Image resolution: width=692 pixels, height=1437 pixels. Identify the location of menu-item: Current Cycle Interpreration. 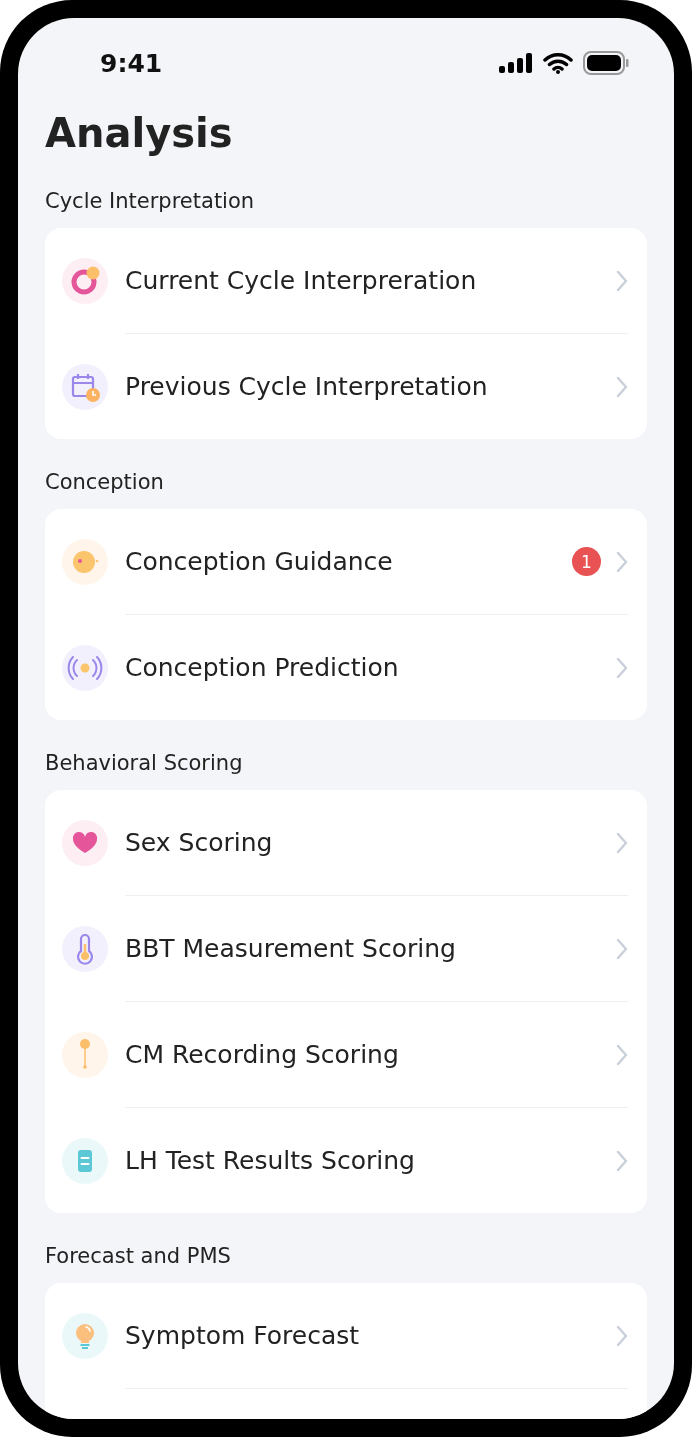
(370, 280).